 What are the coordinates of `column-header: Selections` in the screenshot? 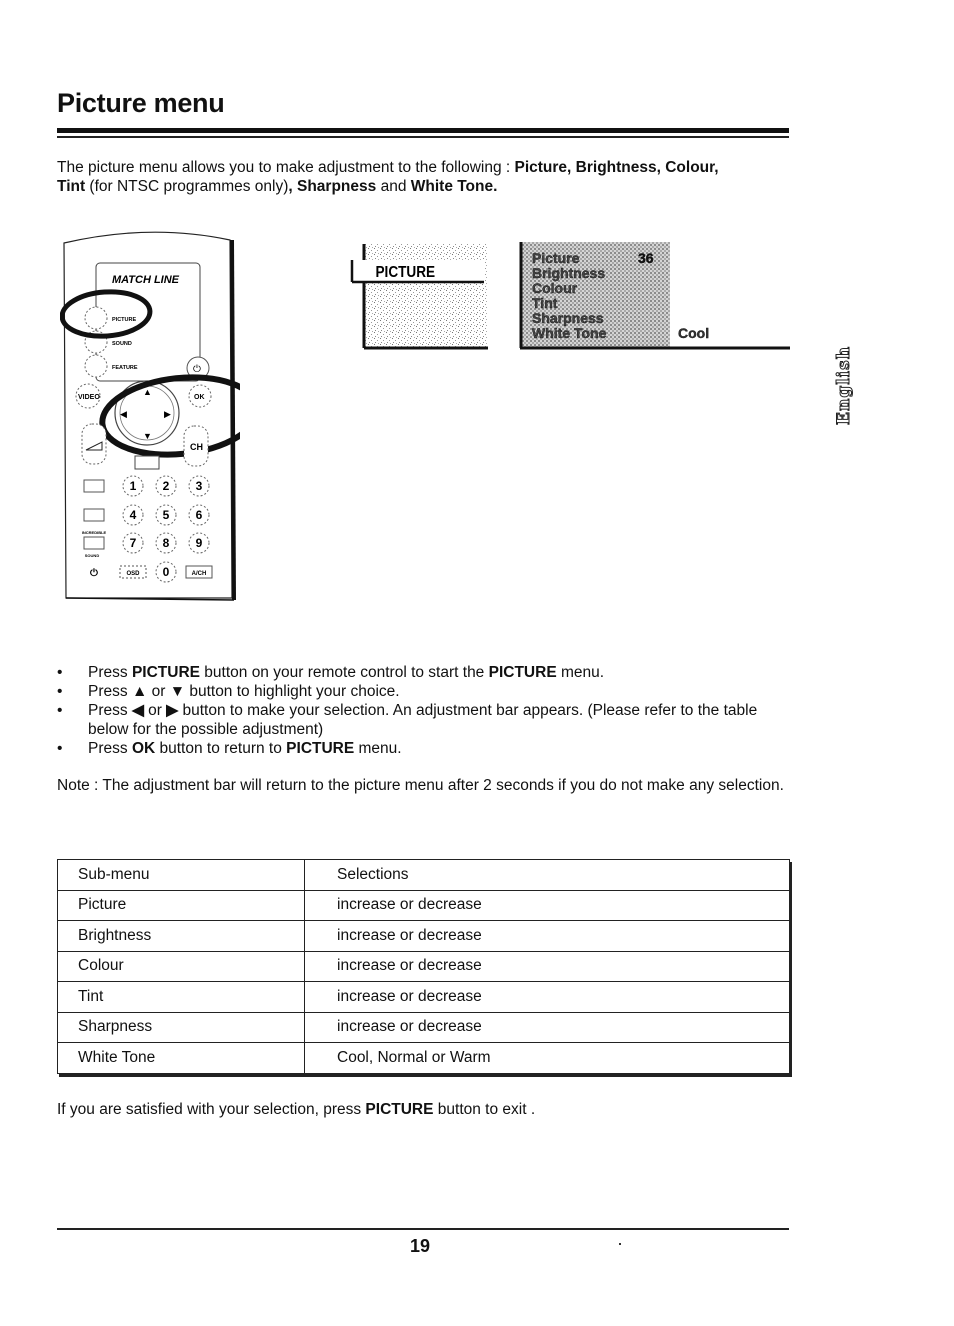 It's located at (547, 875).